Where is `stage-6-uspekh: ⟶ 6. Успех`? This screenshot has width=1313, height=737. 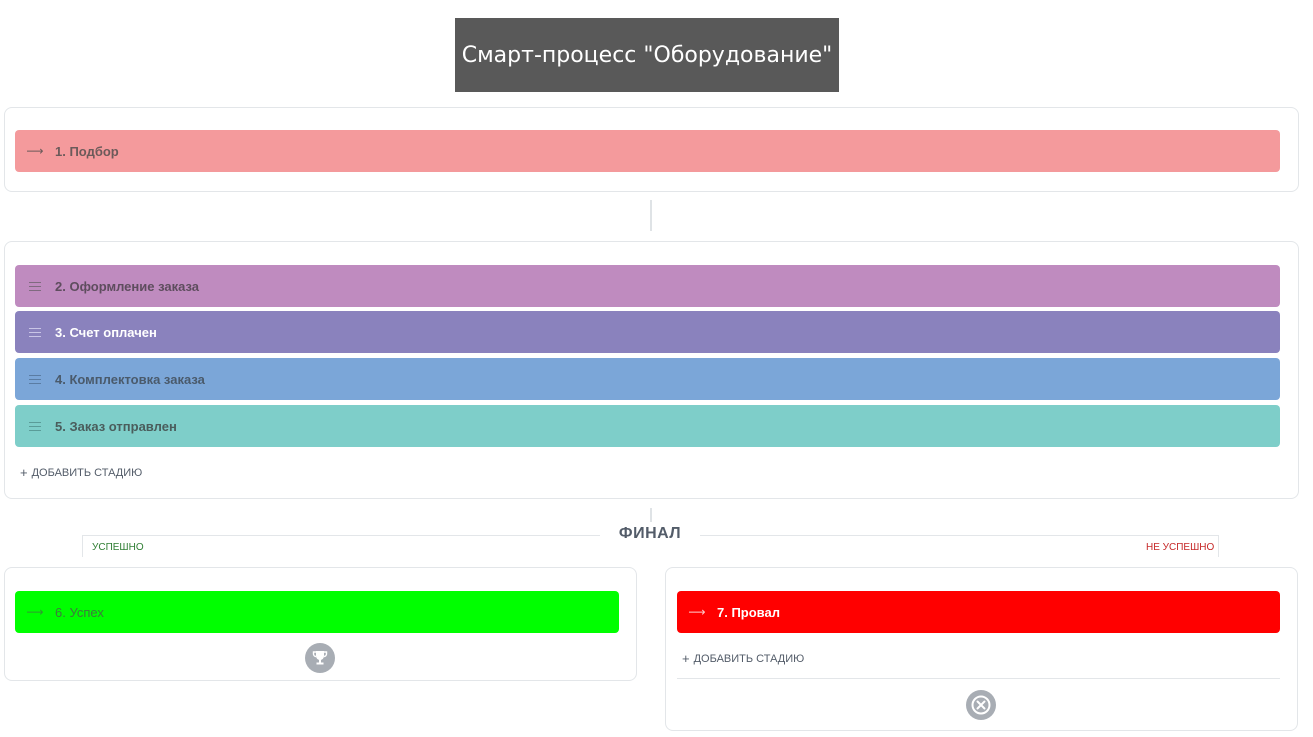 stage-6-uspekh: ⟶ 6. Успех is located at coordinates (317, 612).